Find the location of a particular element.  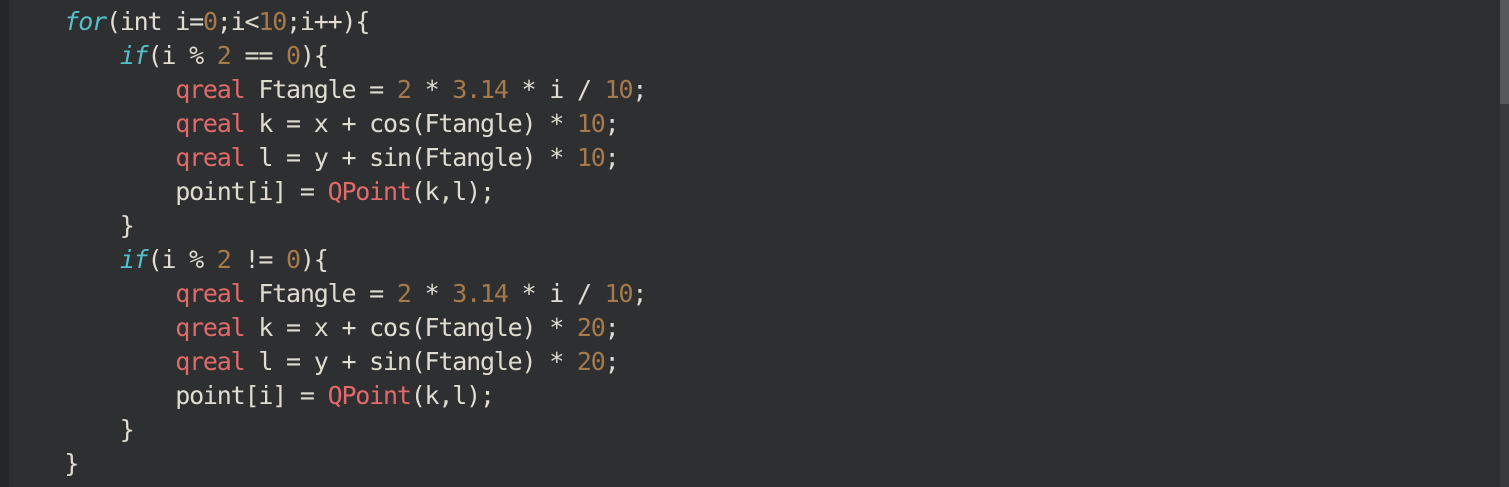

vertical-scrollbar is located at coordinates (1504, 243).